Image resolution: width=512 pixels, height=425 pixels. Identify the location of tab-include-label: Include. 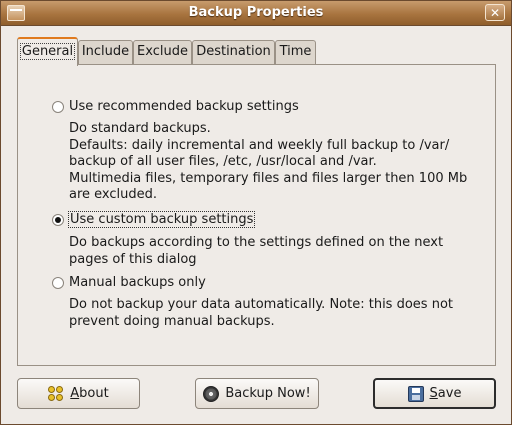
(105, 51).